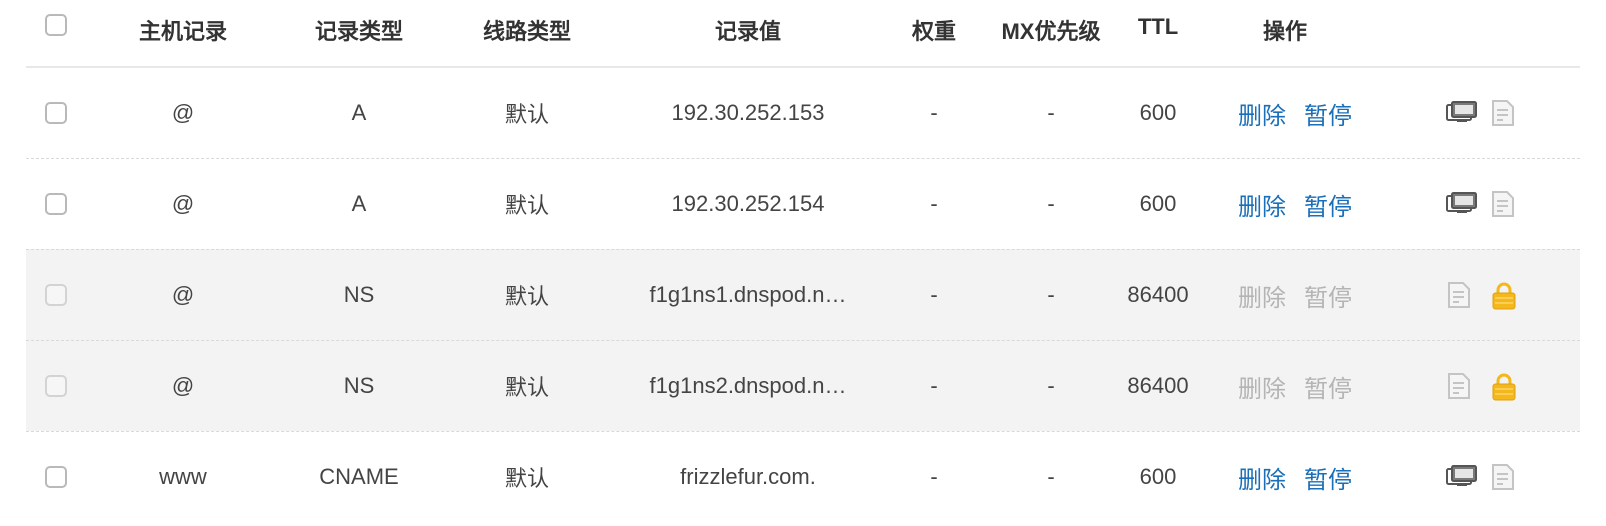  Describe the element at coordinates (747, 31) in the screenshot. I see `header-value: 记录值` at that location.